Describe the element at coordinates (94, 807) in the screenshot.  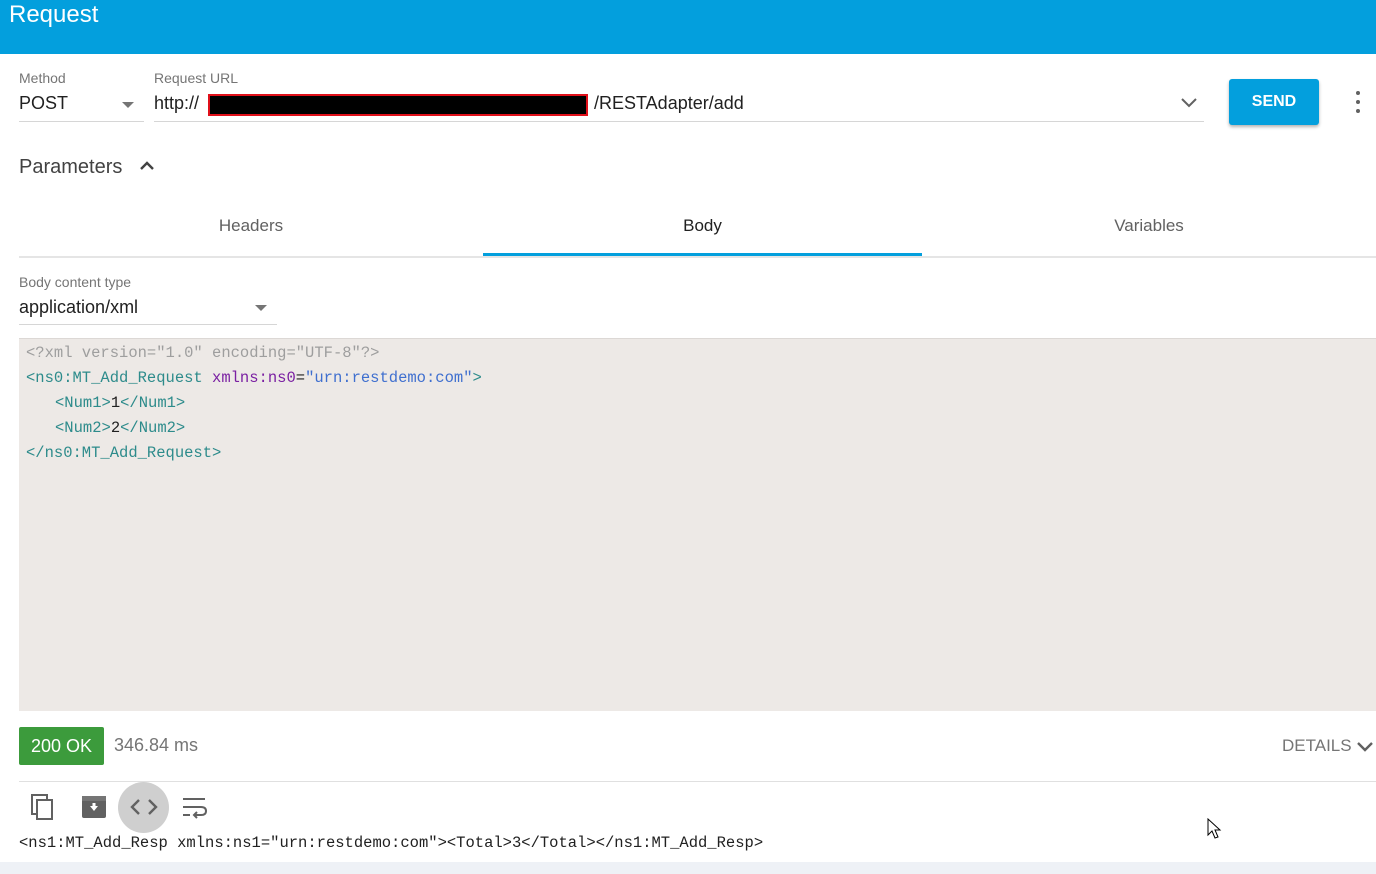
I see `save-icon` at that location.